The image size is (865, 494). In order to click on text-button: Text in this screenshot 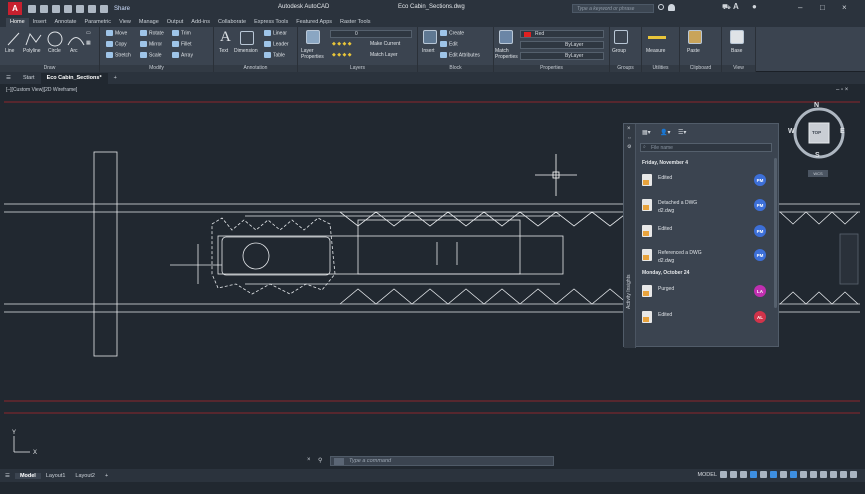, I will do `click(223, 51)`.